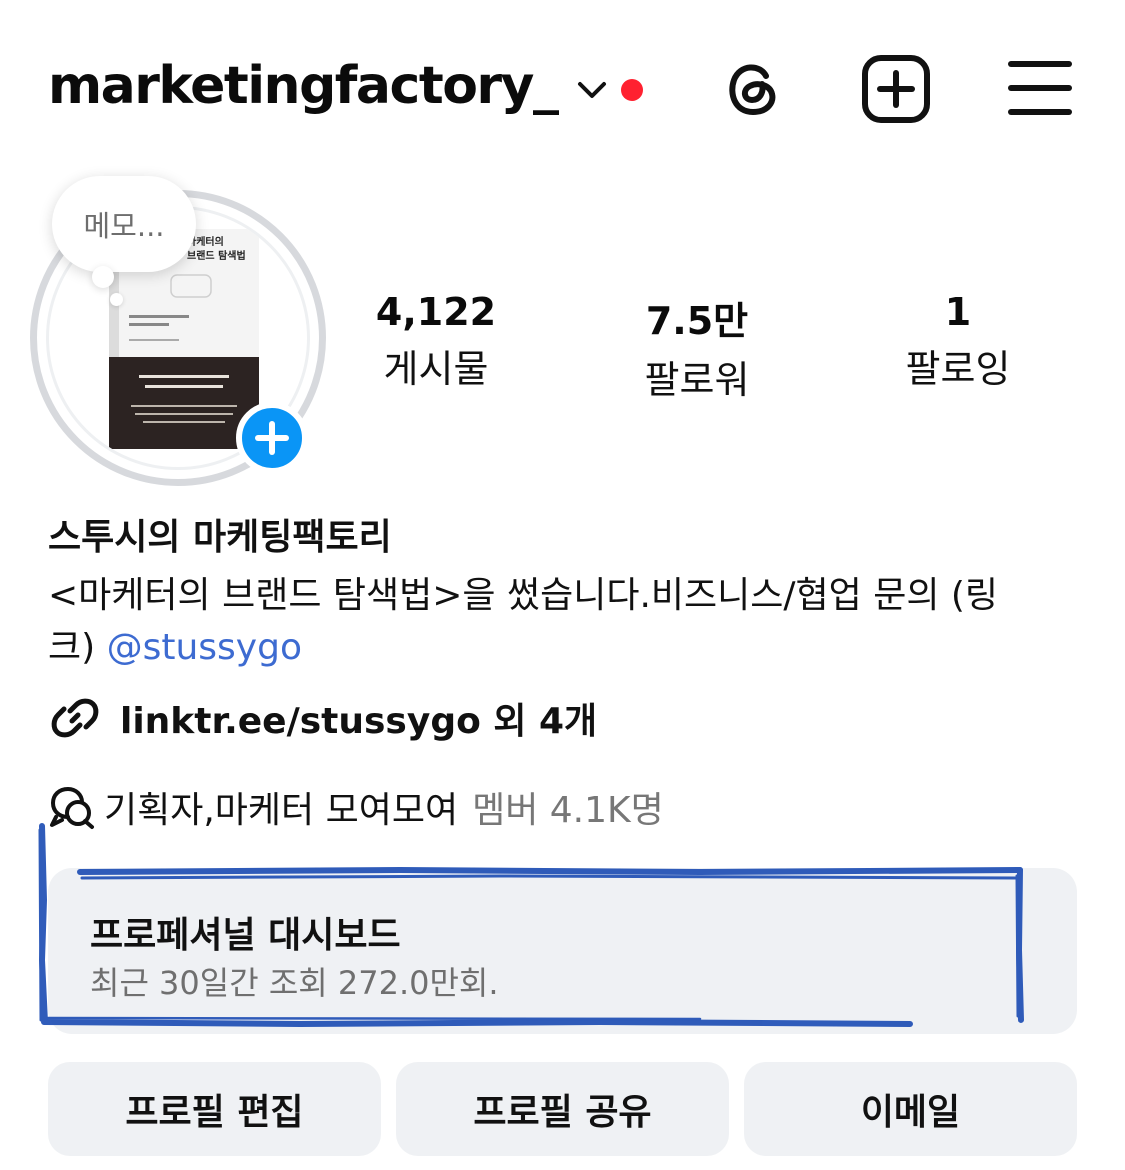 This screenshot has height=1170, width=1125. Describe the element at coordinates (753, 89) in the screenshot. I see `threads-icon` at that location.